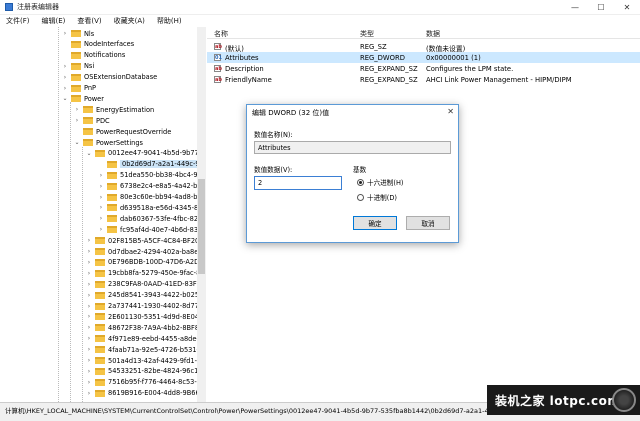 The height and width of the screenshot is (421, 640). I want to click on tree-item: › 2E601130-5351-4d9d-8E04-25, so click(145, 316).